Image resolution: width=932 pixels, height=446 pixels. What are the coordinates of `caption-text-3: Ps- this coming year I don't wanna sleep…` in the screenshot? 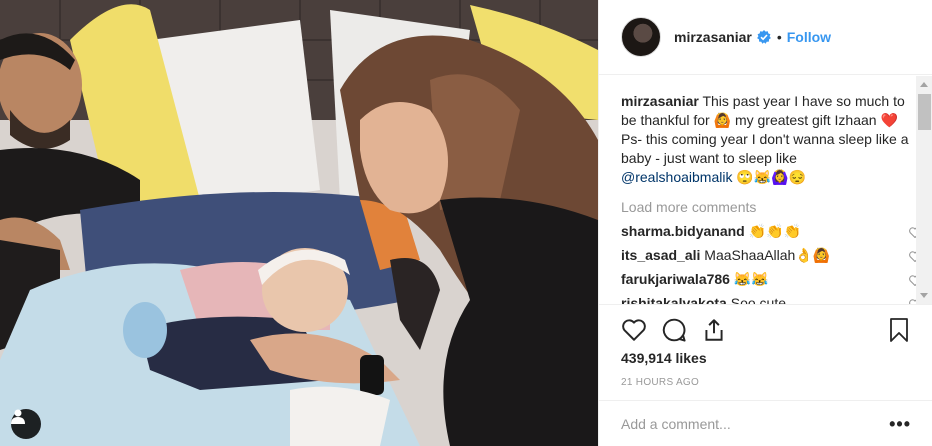 It's located at (765, 148).